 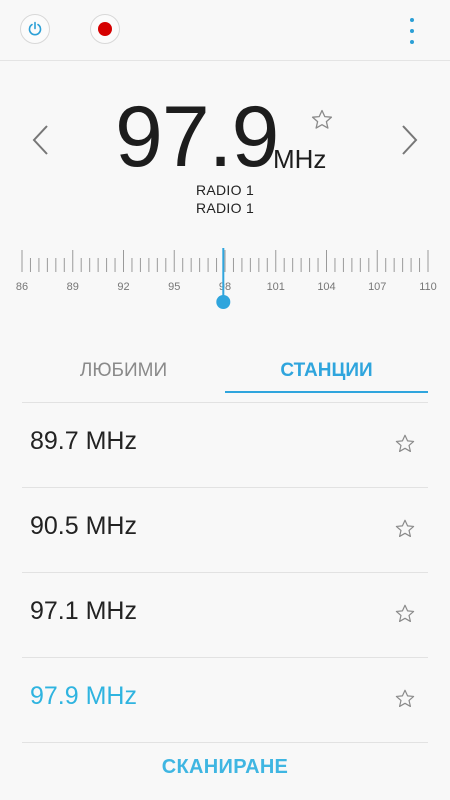 What do you see at coordinates (174, 287) in the screenshot?
I see `tuner-tick-label: 95` at bounding box center [174, 287].